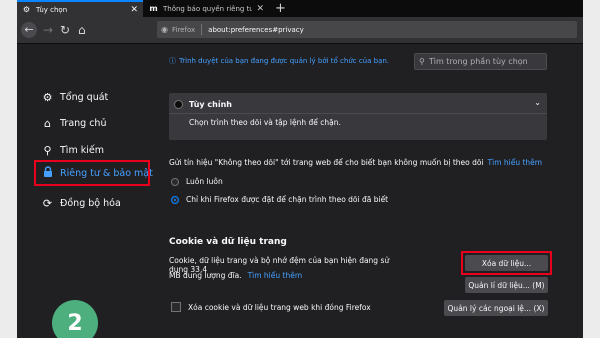 The image size is (600, 338). What do you see at coordinates (183, 29) in the screenshot?
I see `identity-label: Firefox` at bounding box center [183, 29].